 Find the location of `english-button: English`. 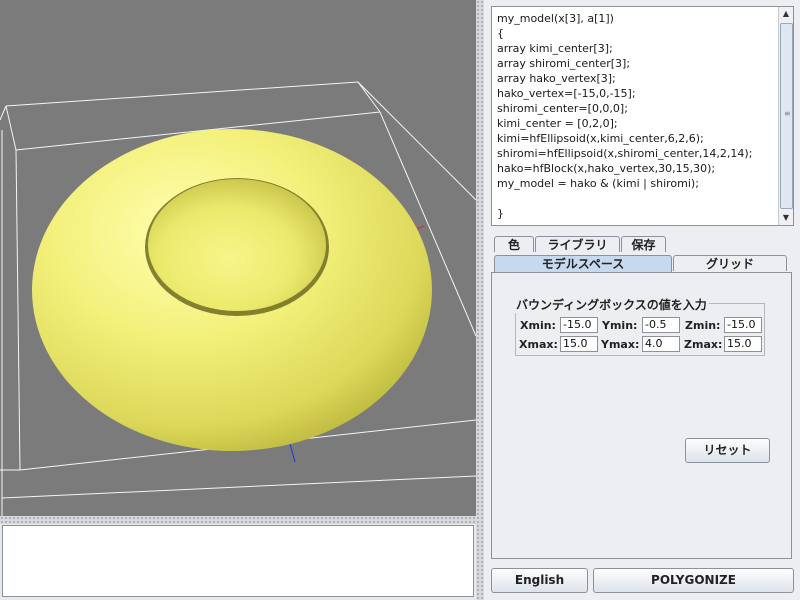

english-button: English is located at coordinates (539, 580).